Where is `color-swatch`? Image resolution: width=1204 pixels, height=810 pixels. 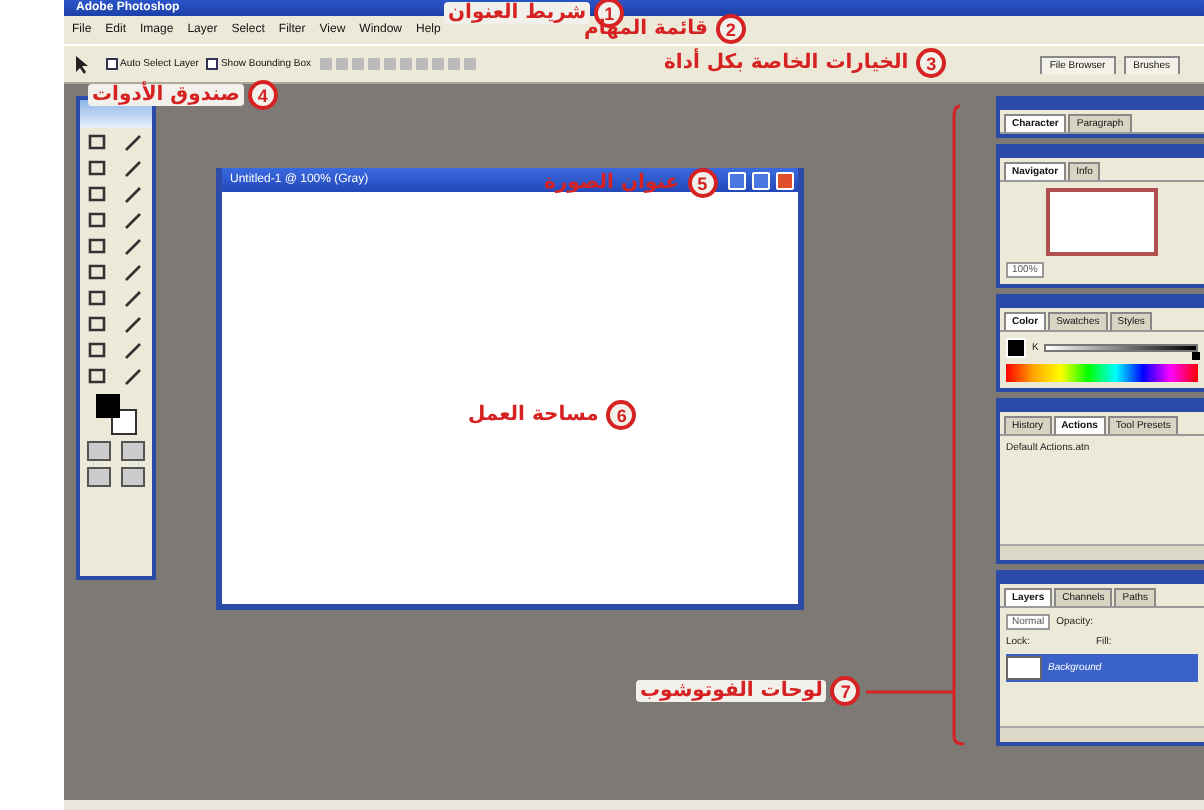
color-swatch is located at coordinates (1016, 348).